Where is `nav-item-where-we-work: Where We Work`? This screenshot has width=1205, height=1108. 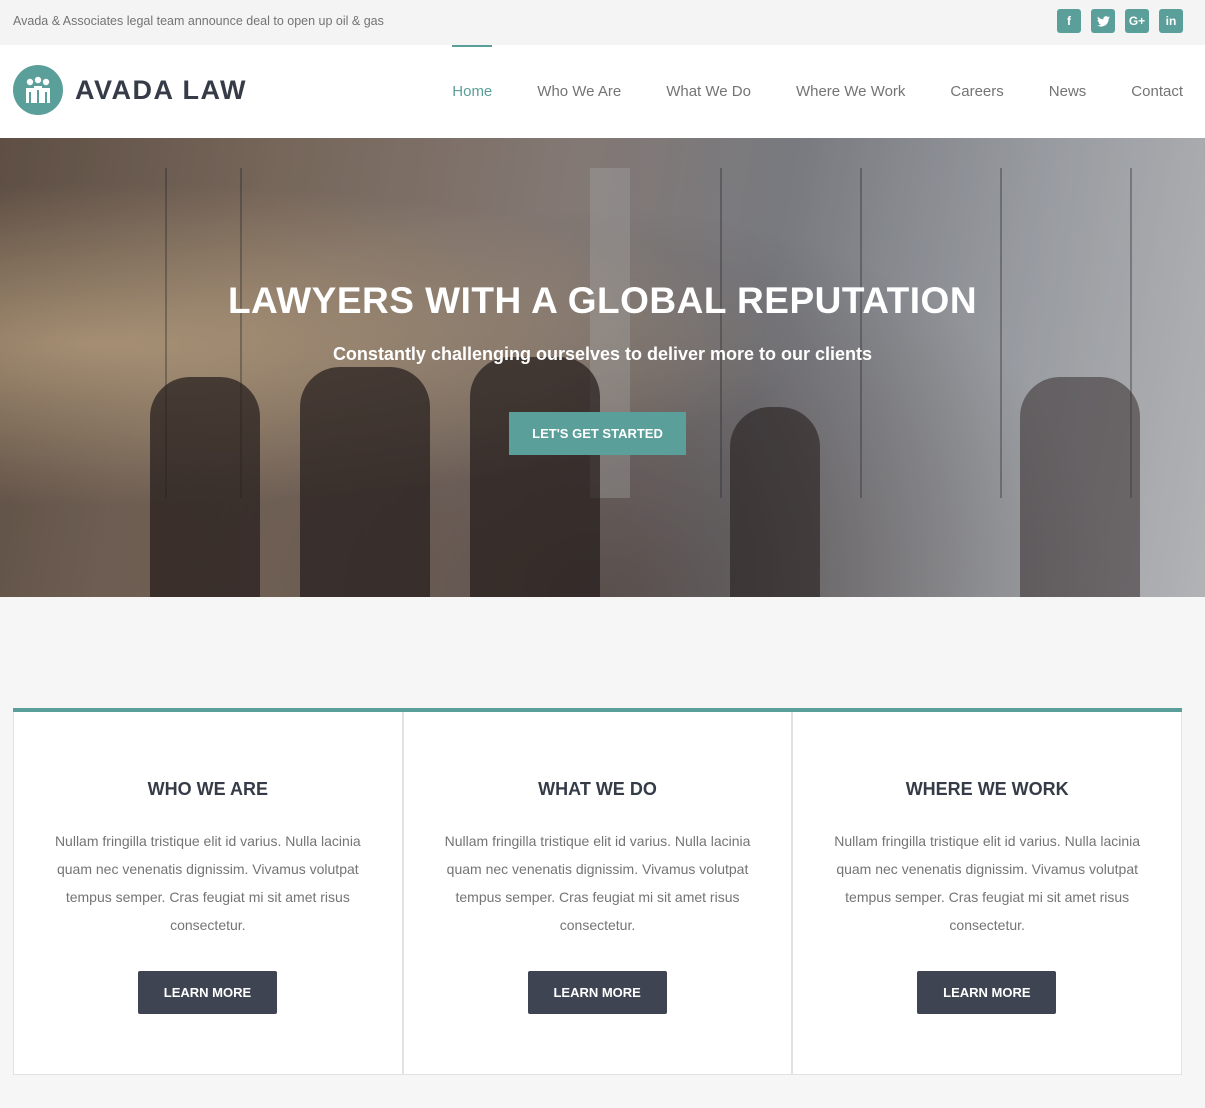
nav-item-where-we-work: Where We Work is located at coordinates (850, 91).